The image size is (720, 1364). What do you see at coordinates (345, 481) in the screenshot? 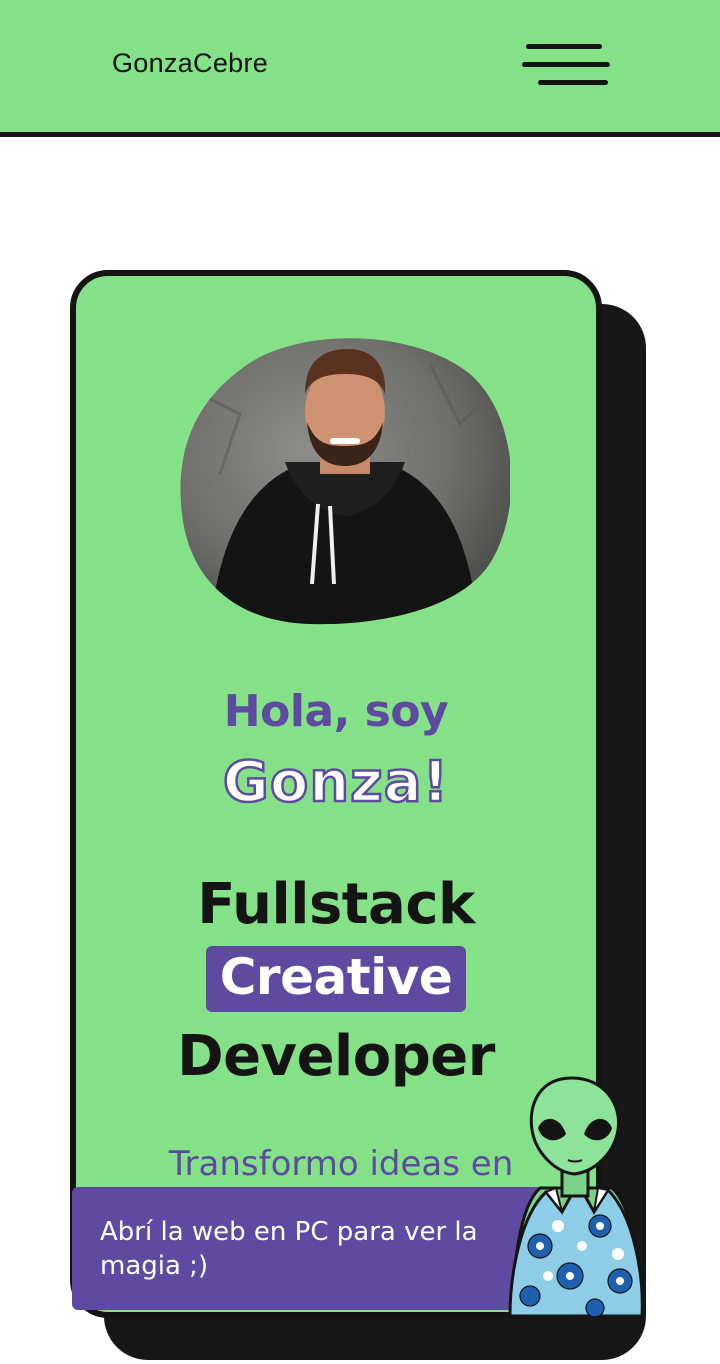
I see `avatar` at bounding box center [345, 481].